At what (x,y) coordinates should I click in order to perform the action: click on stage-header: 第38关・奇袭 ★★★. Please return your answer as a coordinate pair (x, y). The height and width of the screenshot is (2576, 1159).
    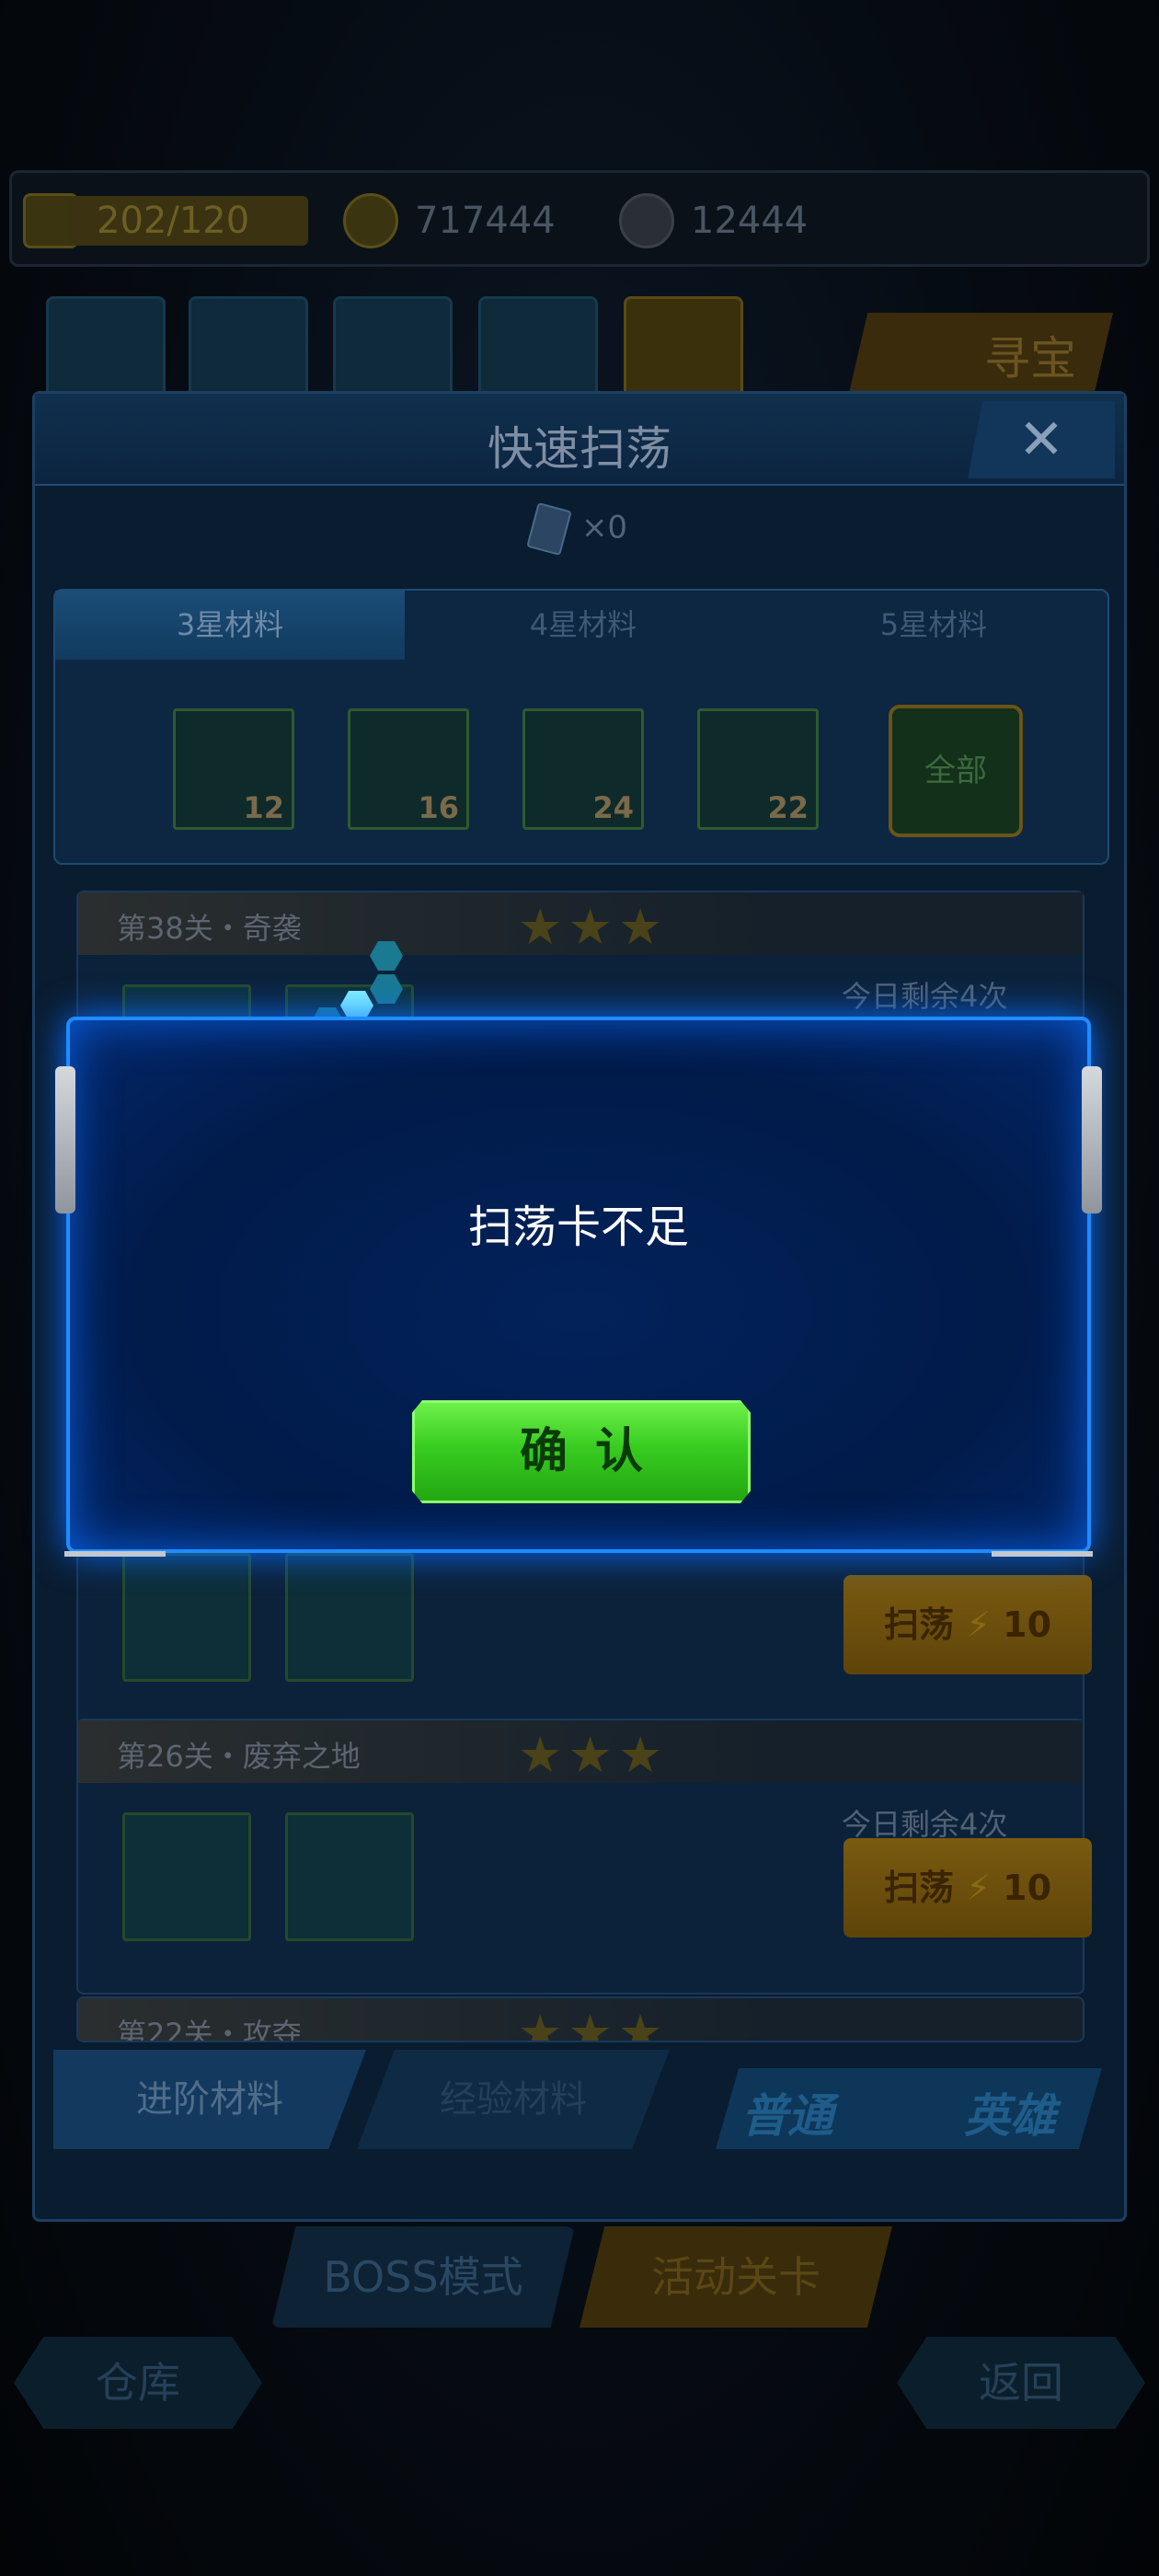
    Looking at the image, I should click on (580, 924).